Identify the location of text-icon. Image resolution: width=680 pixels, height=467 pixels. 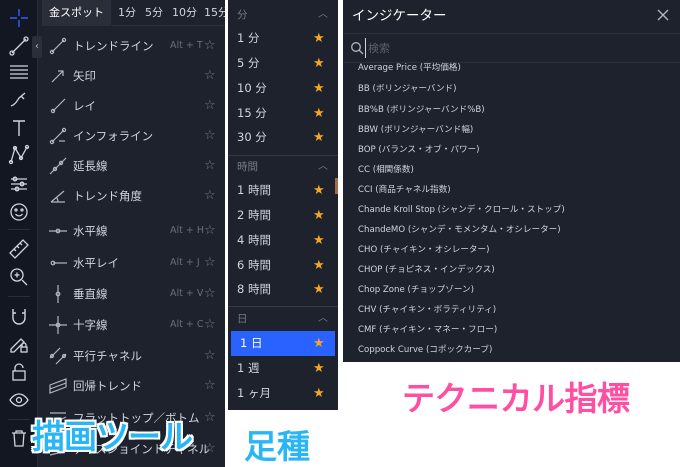
(19, 128).